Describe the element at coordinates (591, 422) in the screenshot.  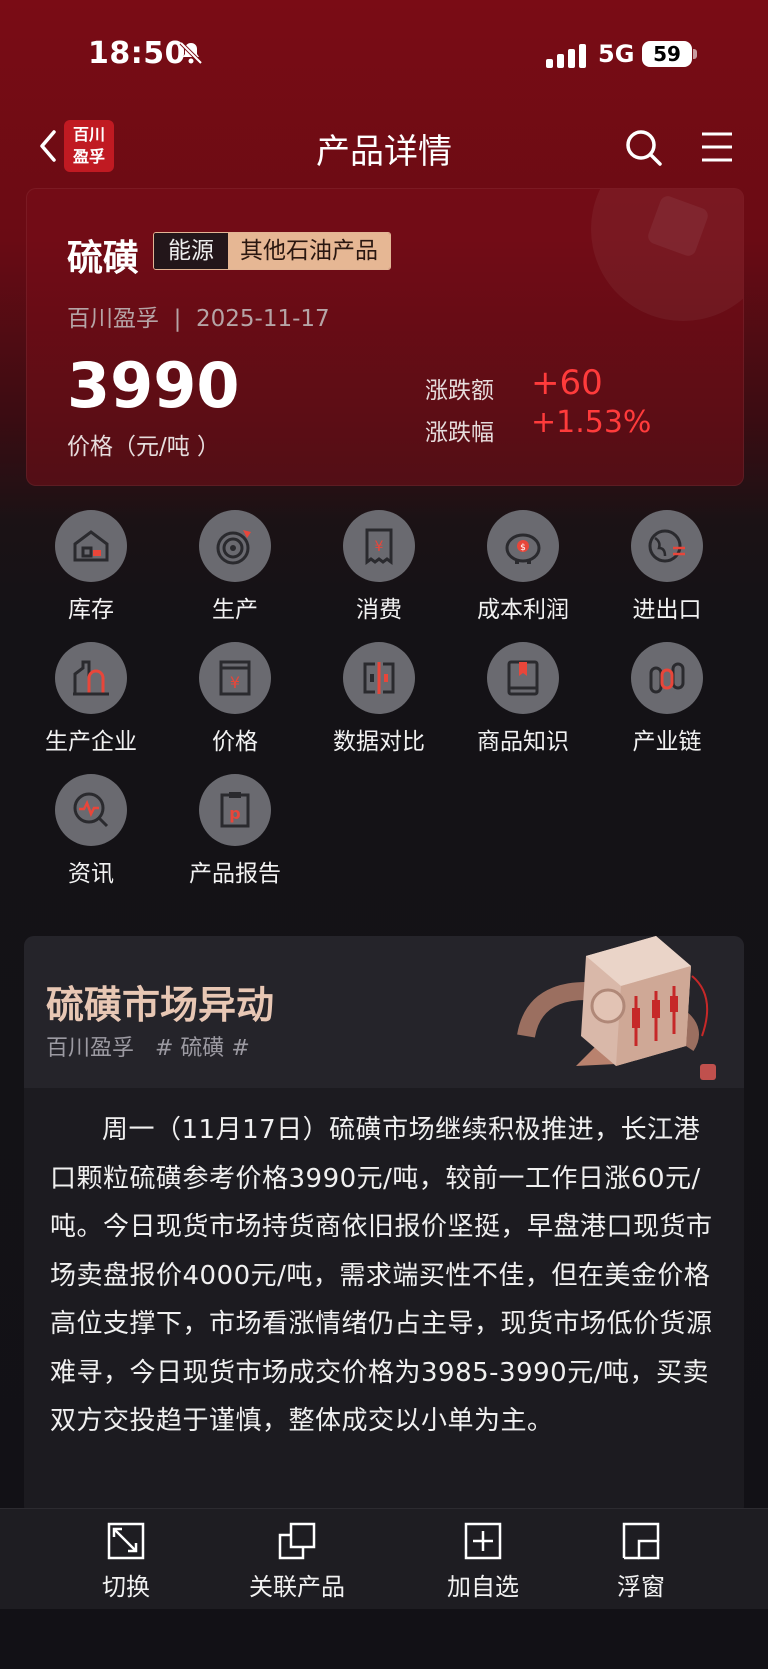
I see `change-pct-value: +1.53%` at that location.